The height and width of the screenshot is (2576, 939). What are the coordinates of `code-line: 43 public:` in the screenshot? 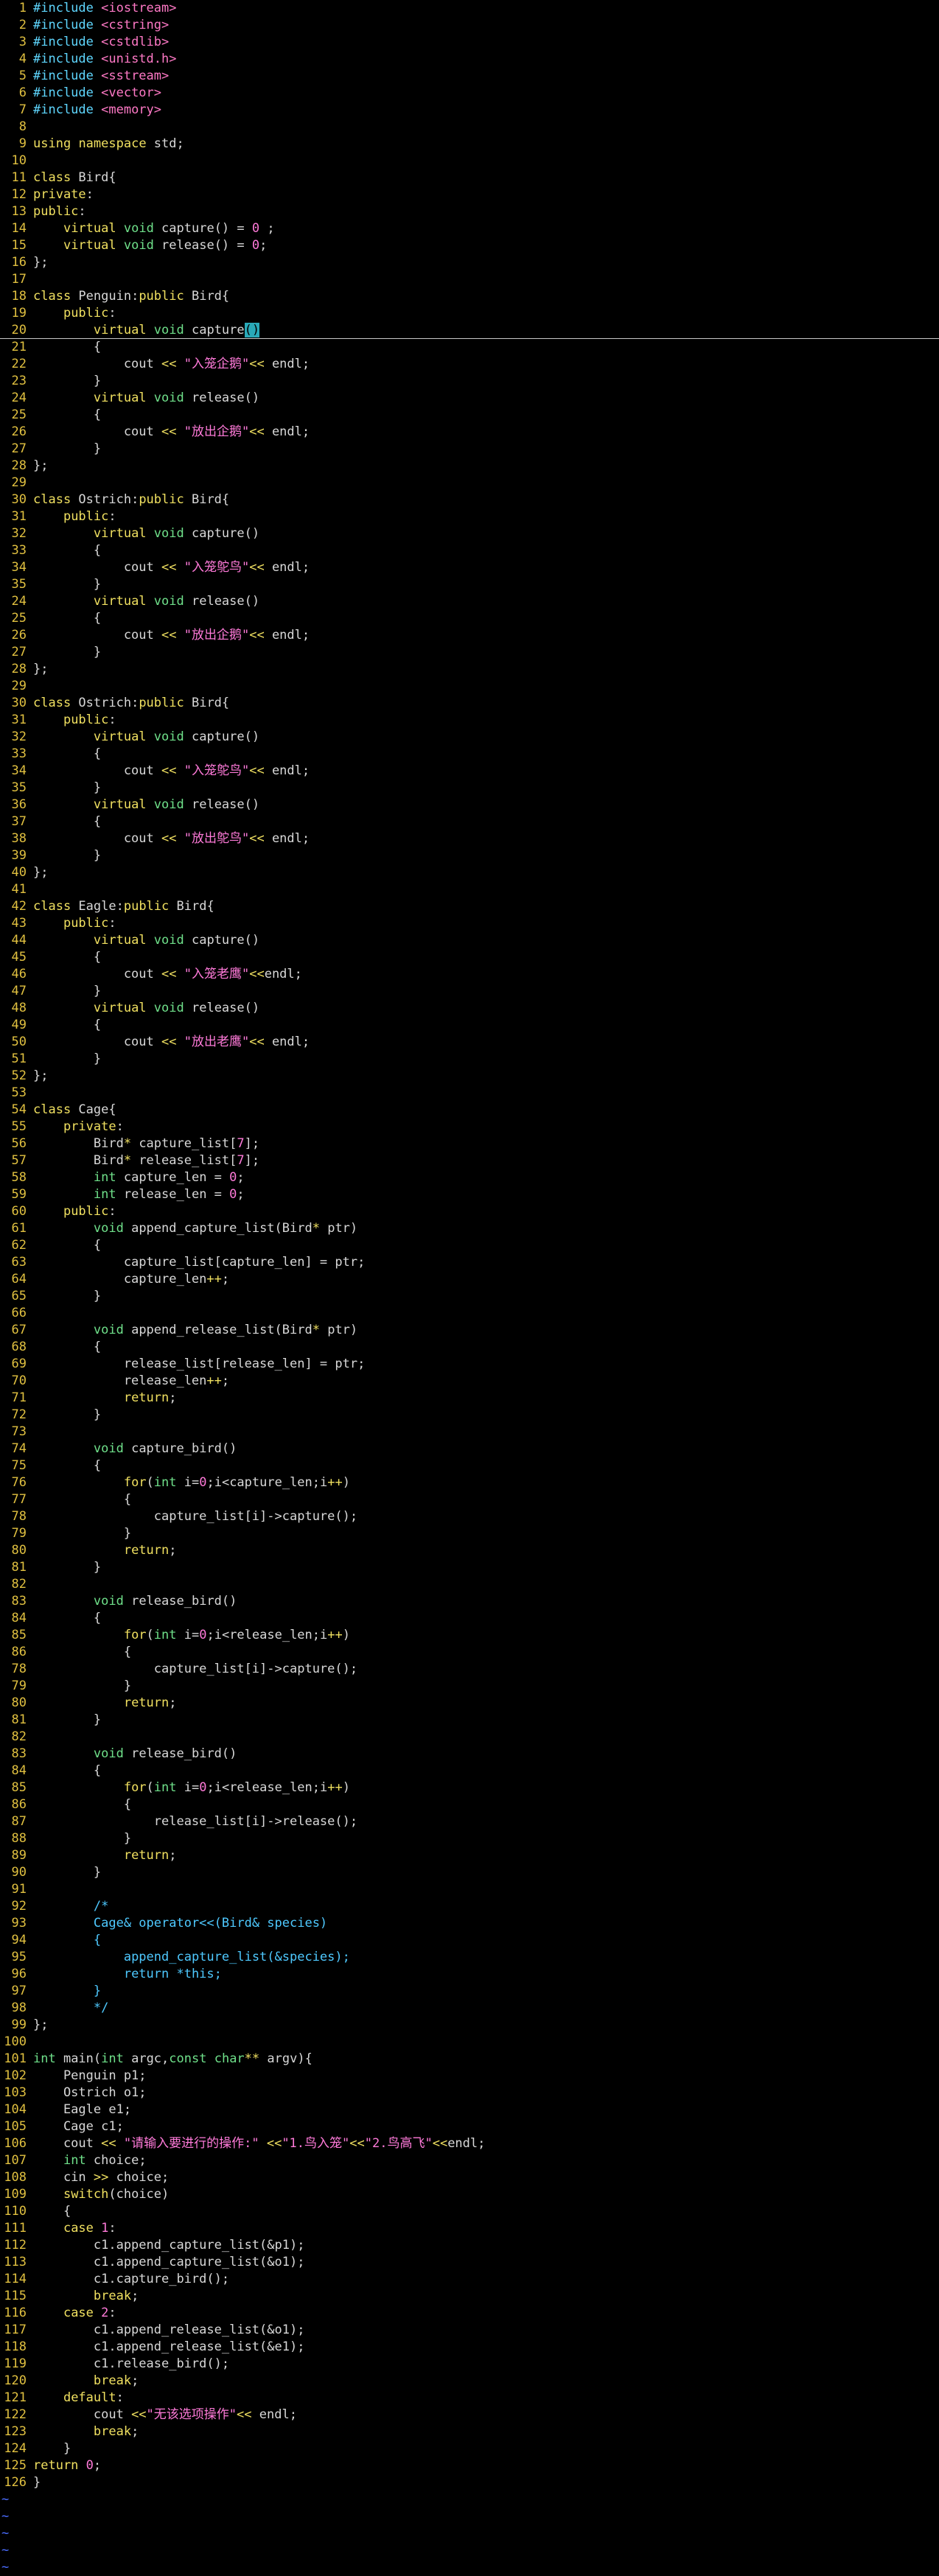 It's located at (469, 923).